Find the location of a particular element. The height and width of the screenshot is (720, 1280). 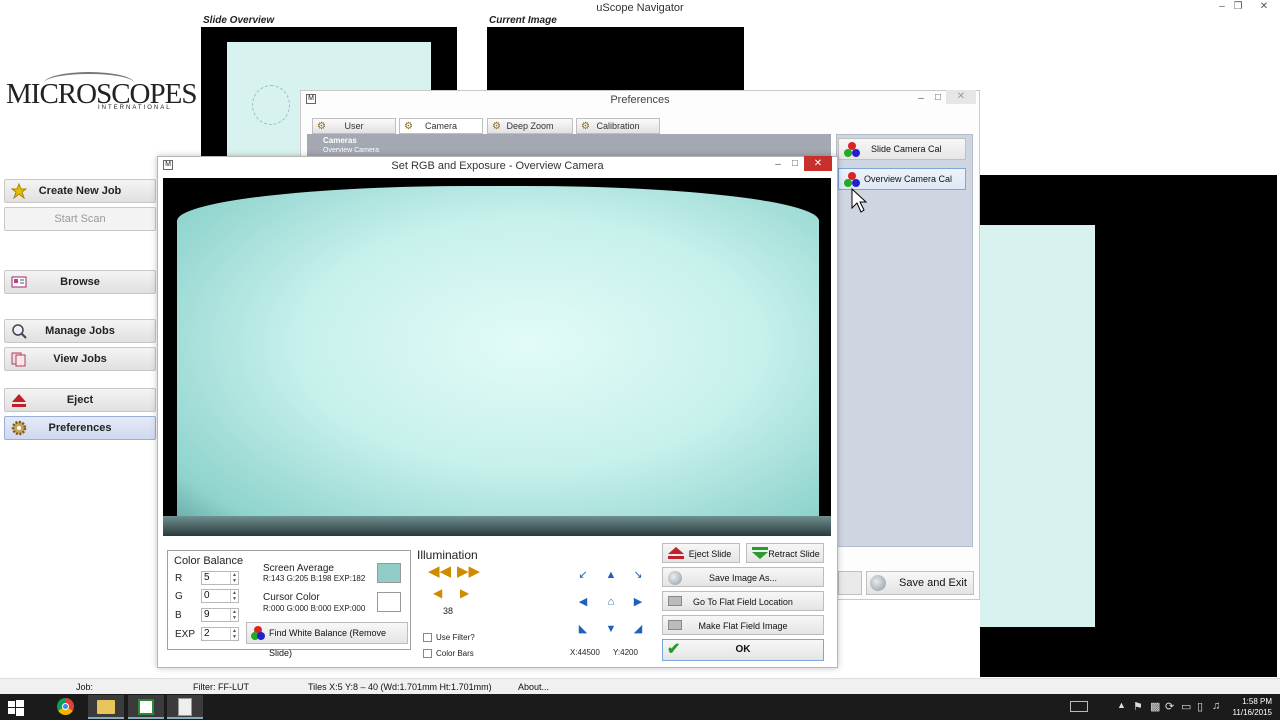

preferences-title: Preferences is located at coordinates (640, 100).